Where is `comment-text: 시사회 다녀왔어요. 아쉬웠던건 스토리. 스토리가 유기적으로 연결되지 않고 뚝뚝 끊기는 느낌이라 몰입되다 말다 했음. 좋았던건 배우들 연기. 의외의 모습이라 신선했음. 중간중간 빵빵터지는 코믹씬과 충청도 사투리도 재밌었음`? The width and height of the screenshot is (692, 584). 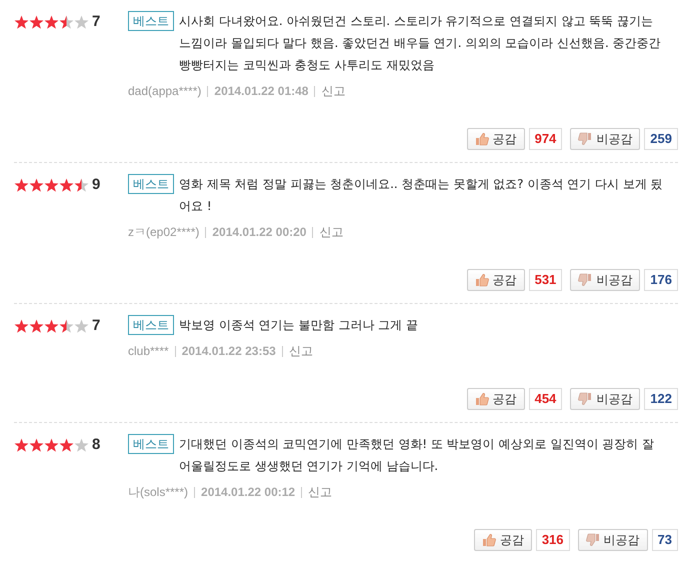
comment-text: 시사회 다녀왔어요. 아쉬웠던건 스토리. 스토리가 유기적으로 연결되지 않고 뚝뚝 끊기는 느낌이라 몰입되다 말다 했음. 좋았던건 배우들 연기. 의외의 모습이라 신선했음. 중간중간 빵빵터지는 코믹씬과 충청도 사투리도 재밌었음 is located at coordinates (420, 43).